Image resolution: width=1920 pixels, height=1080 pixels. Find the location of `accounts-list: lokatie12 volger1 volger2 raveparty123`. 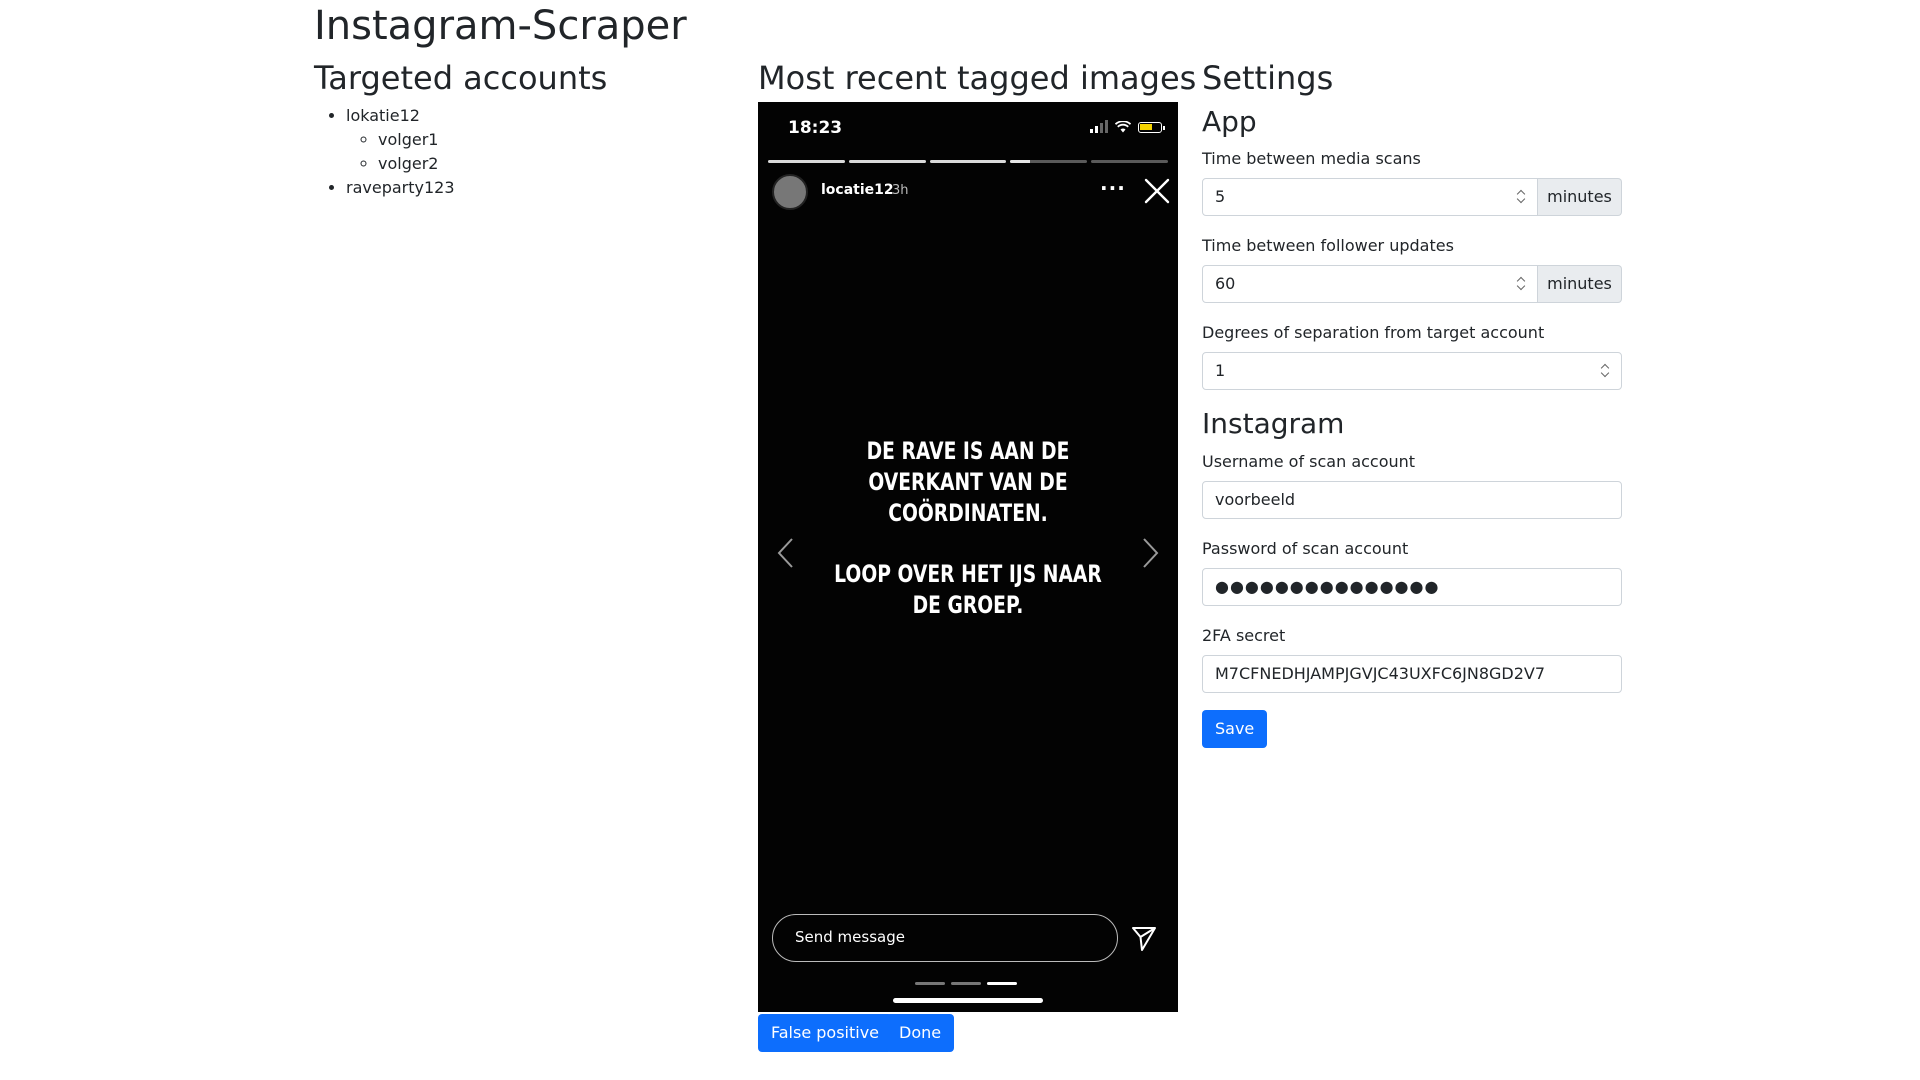

accounts-list: lokatie12 volger1 volger2 raveparty123 is located at coordinates (384, 152).